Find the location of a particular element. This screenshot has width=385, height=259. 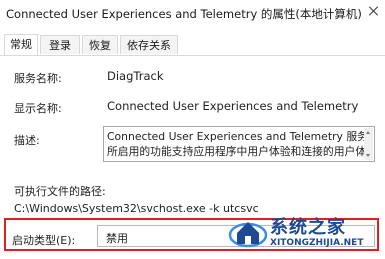

tab-dependencies: 依存关系 is located at coordinates (149, 44).